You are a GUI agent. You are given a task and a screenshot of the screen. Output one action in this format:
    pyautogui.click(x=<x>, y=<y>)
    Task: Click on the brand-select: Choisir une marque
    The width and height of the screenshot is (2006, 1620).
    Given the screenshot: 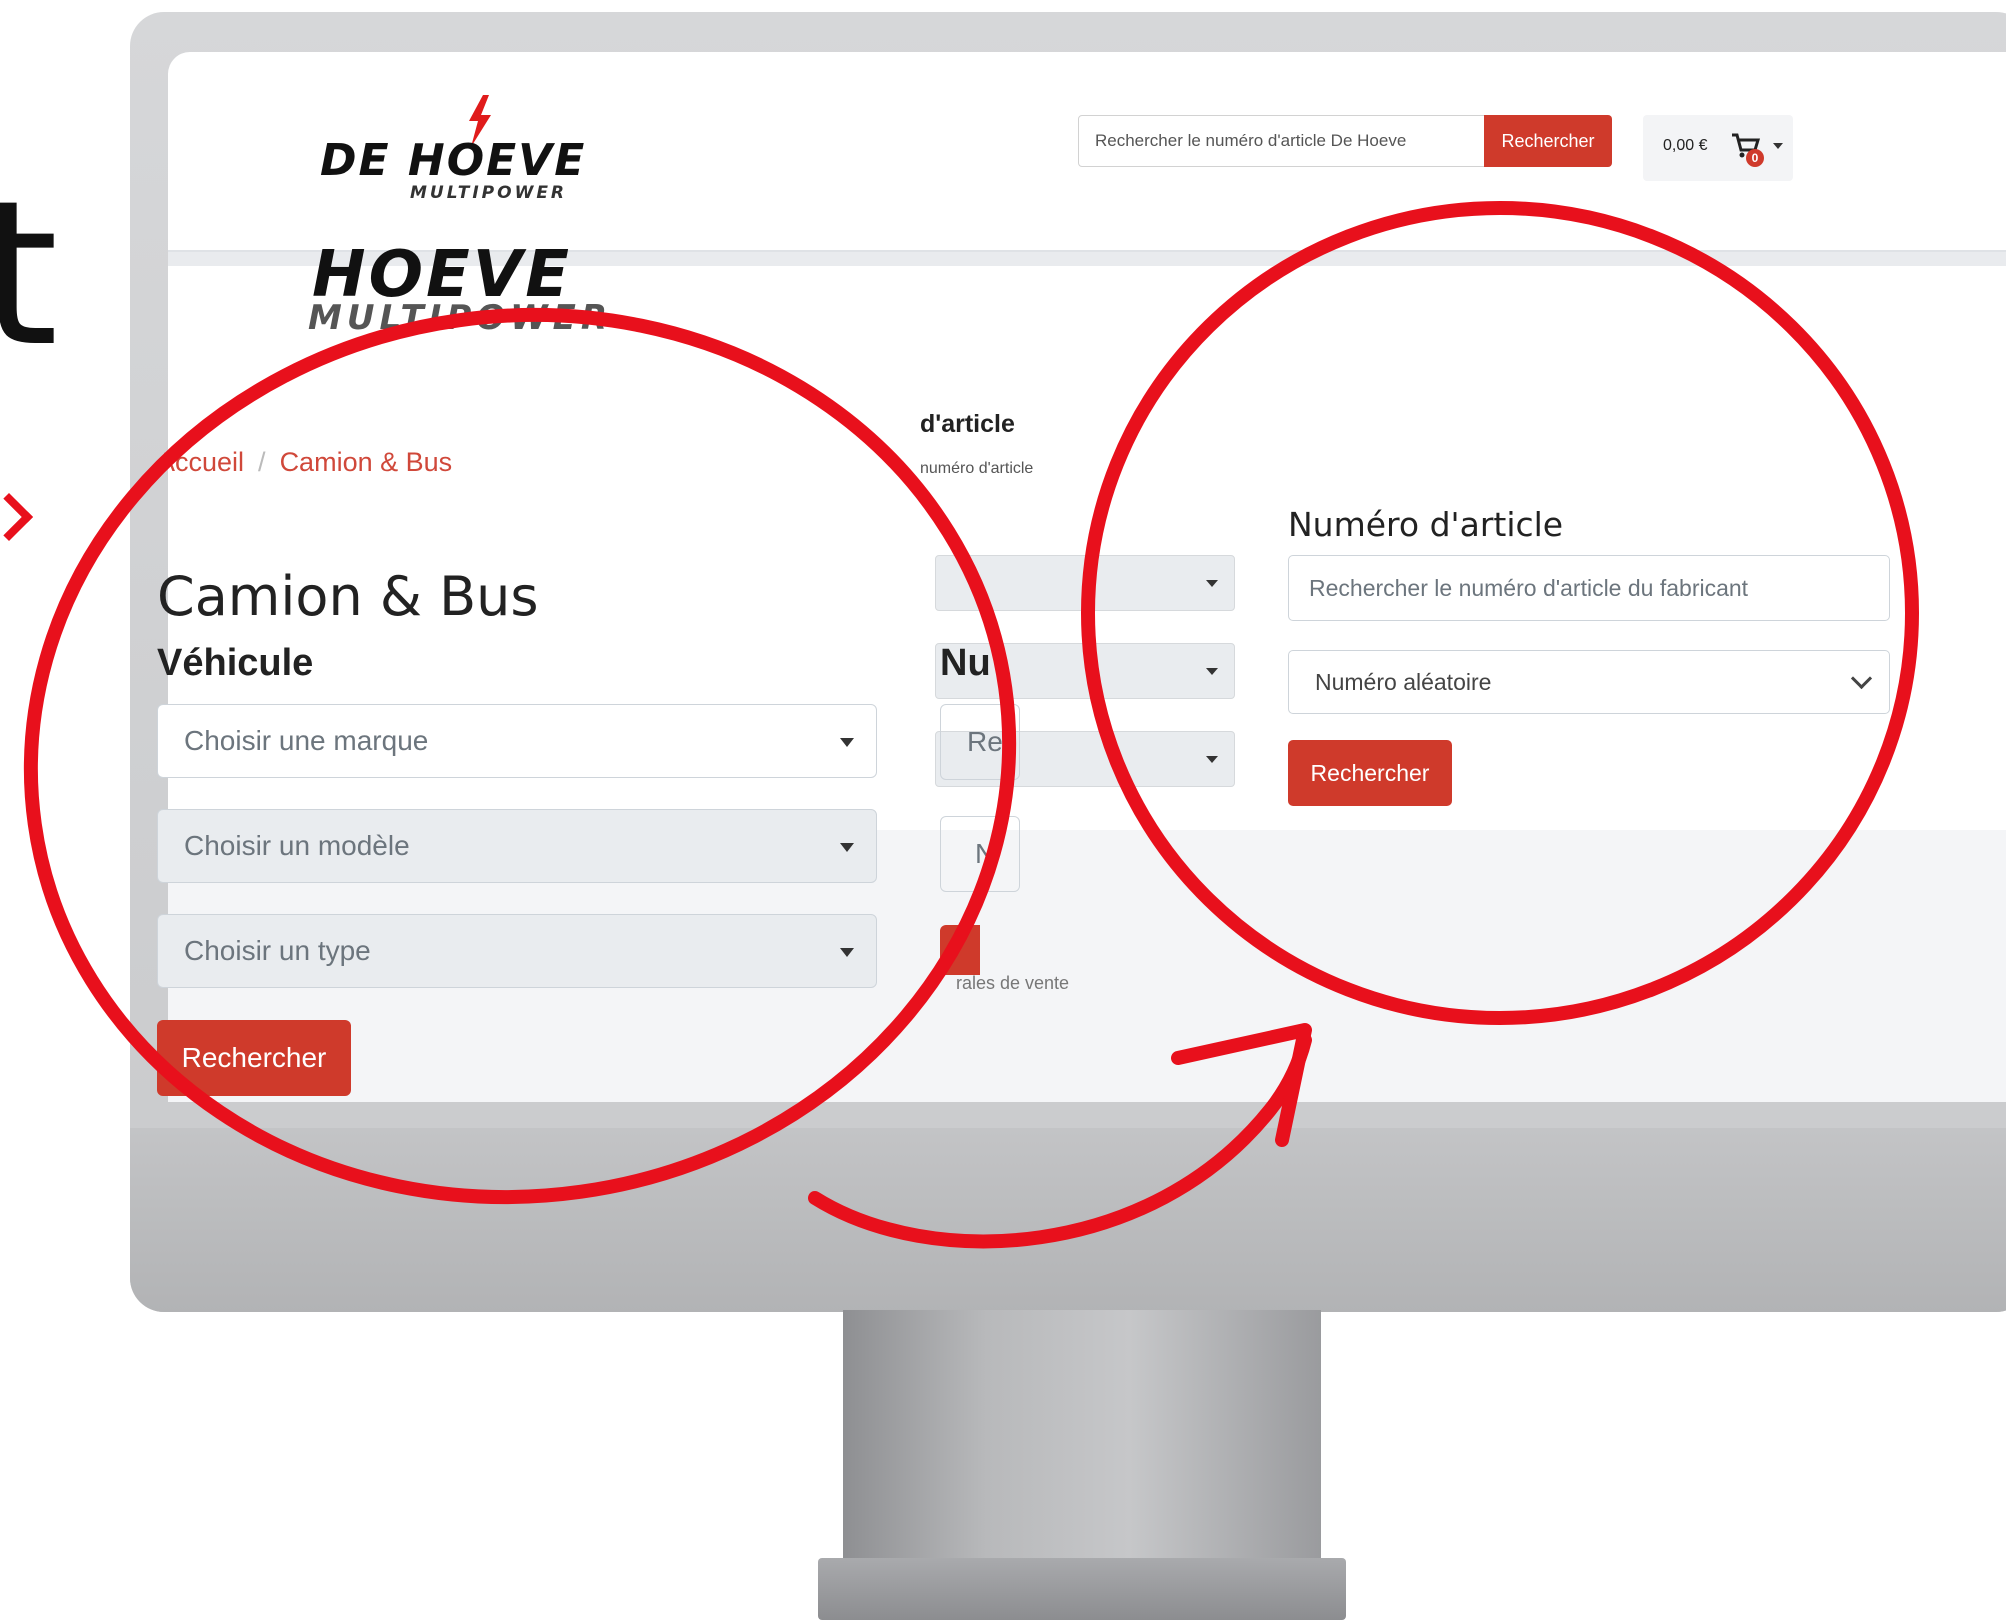 What is the action you would take?
    pyautogui.click(x=517, y=741)
    